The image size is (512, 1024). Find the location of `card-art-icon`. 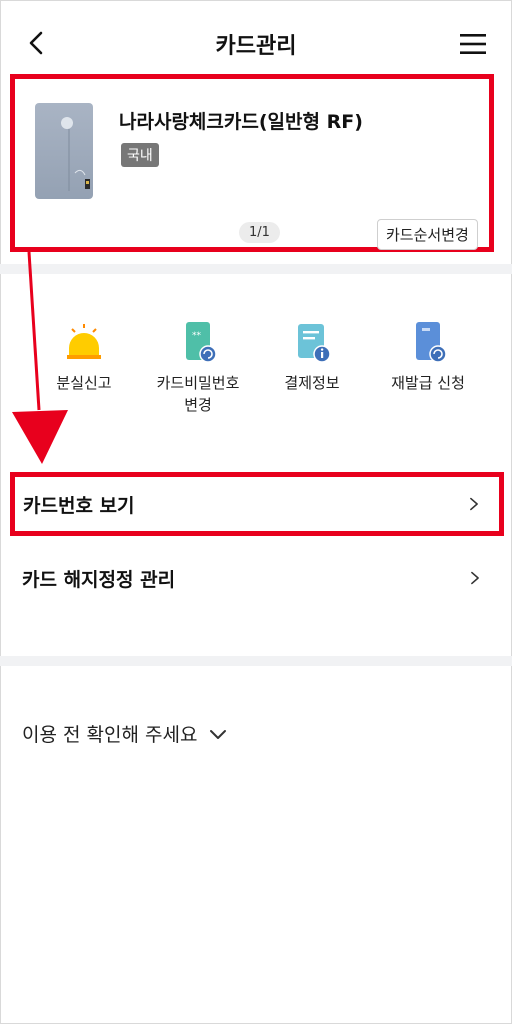

card-art-icon is located at coordinates (75, 154).